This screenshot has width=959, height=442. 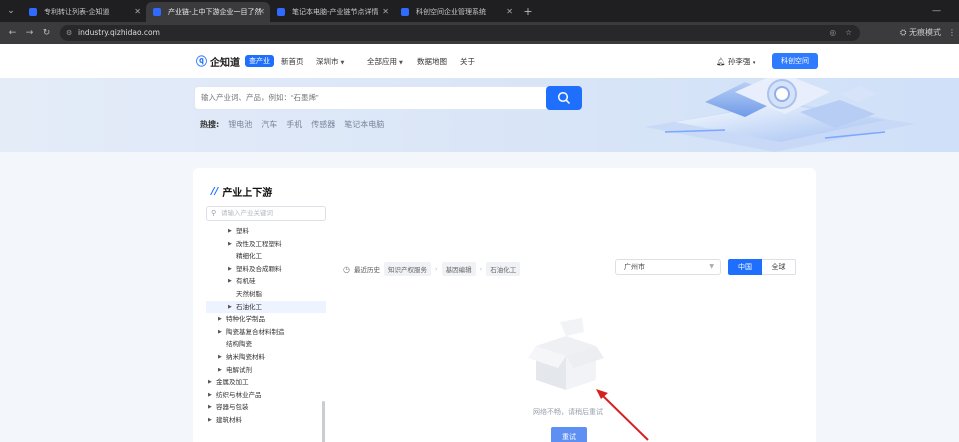 What do you see at coordinates (721, 61) in the screenshot?
I see `bell-icon: 🔔︎` at bounding box center [721, 61].